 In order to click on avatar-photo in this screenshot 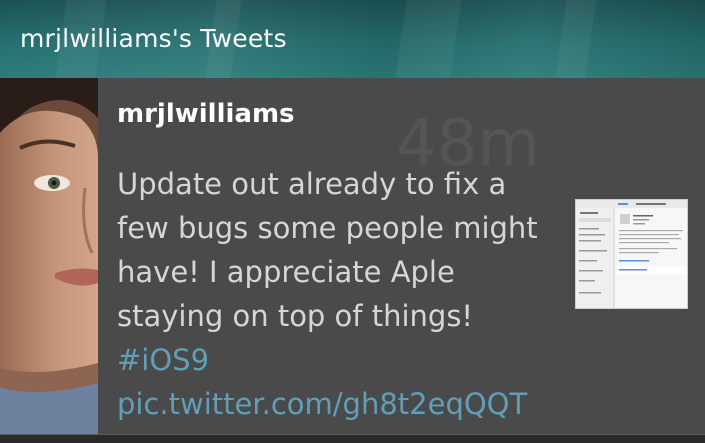, I will do `click(49, 256)`.